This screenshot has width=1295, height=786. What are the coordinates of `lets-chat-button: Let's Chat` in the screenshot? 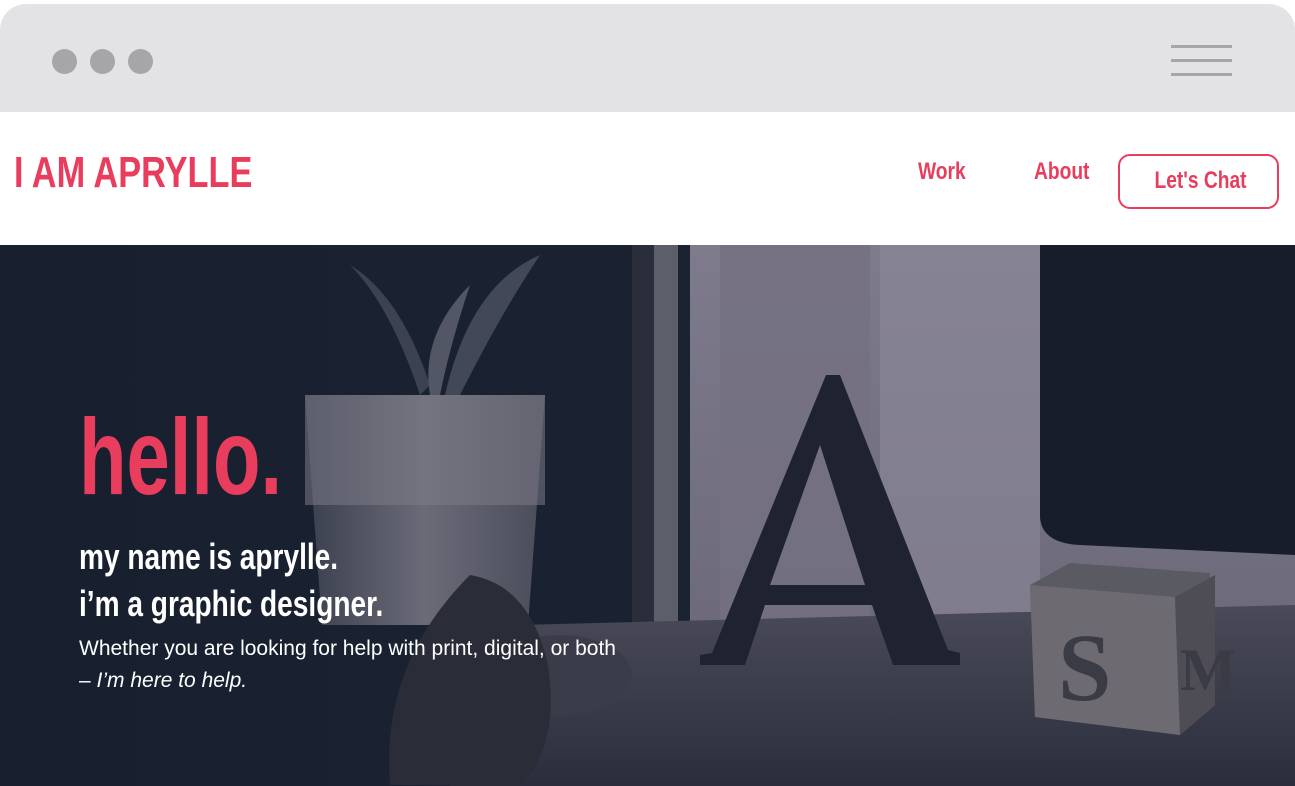 It's located at (1198, 181).